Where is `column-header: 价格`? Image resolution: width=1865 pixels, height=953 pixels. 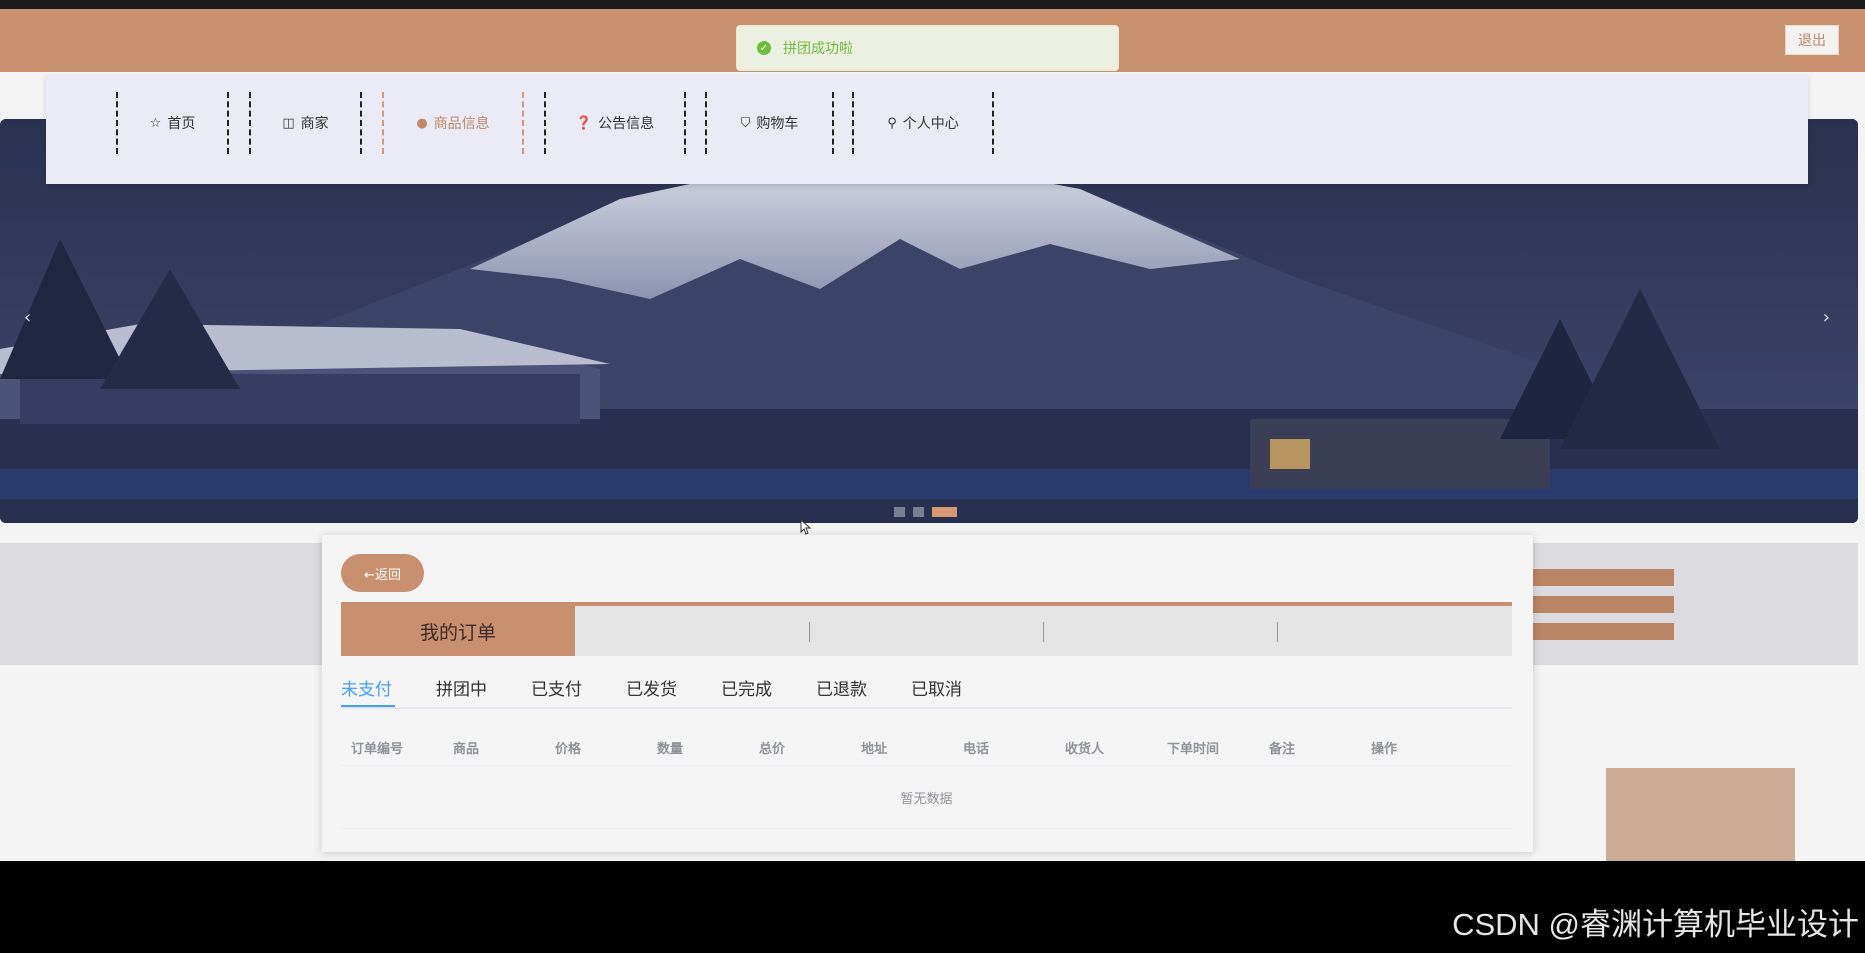
column-header: 价格 is located at coordinates (568, 749).